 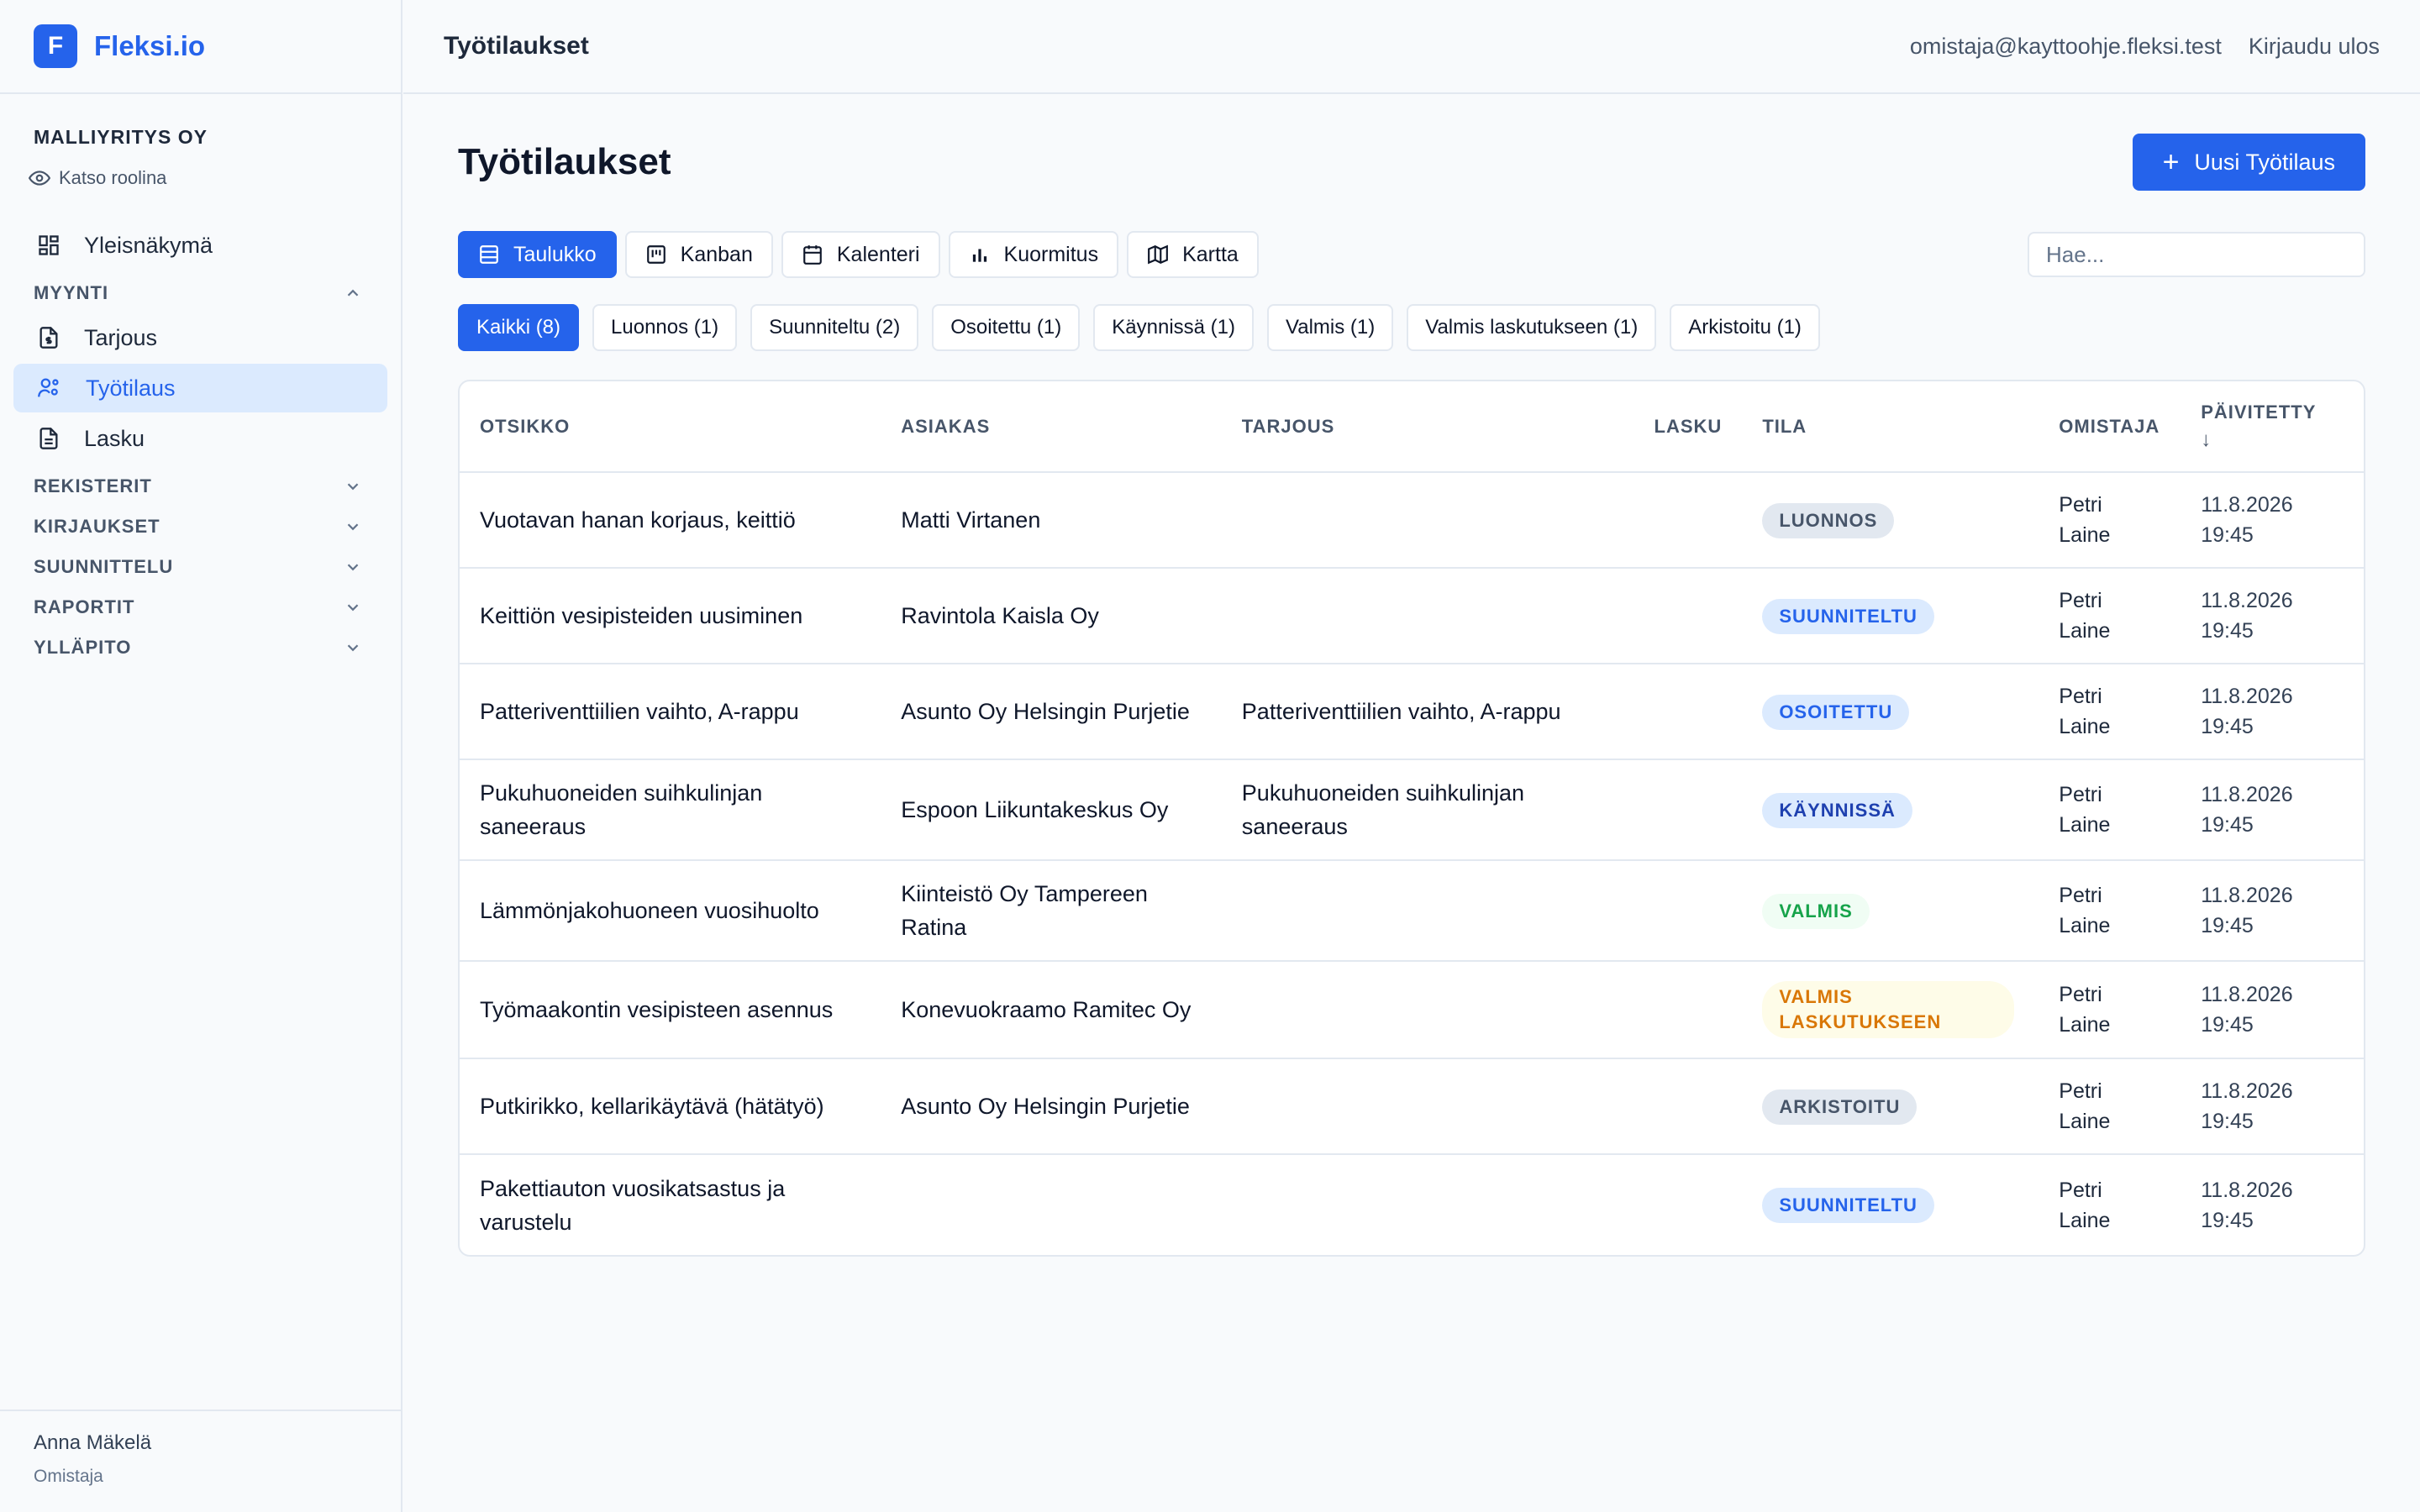 I want to click on company-block: MALLIYRITYS OY Katso roolina, so click(x=200, y=141).